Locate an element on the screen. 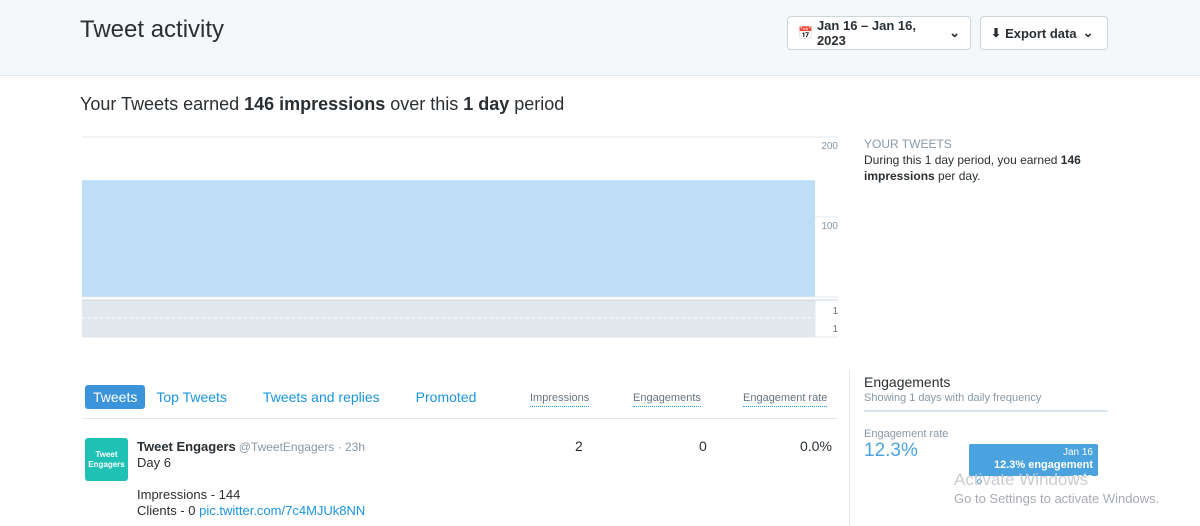 This screenshot has height=526, width=1200. engagements-bar is located at coordinates (448, 318).